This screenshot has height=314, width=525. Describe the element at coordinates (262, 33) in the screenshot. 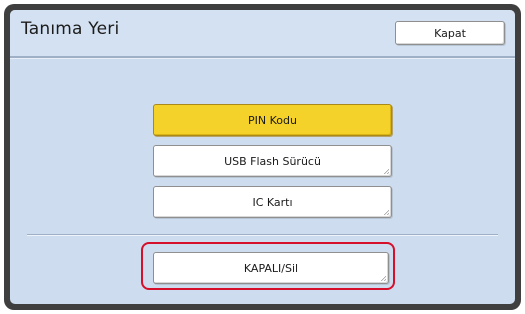

I see `header-bar: Tanıma Yeri Kapat` at that location.